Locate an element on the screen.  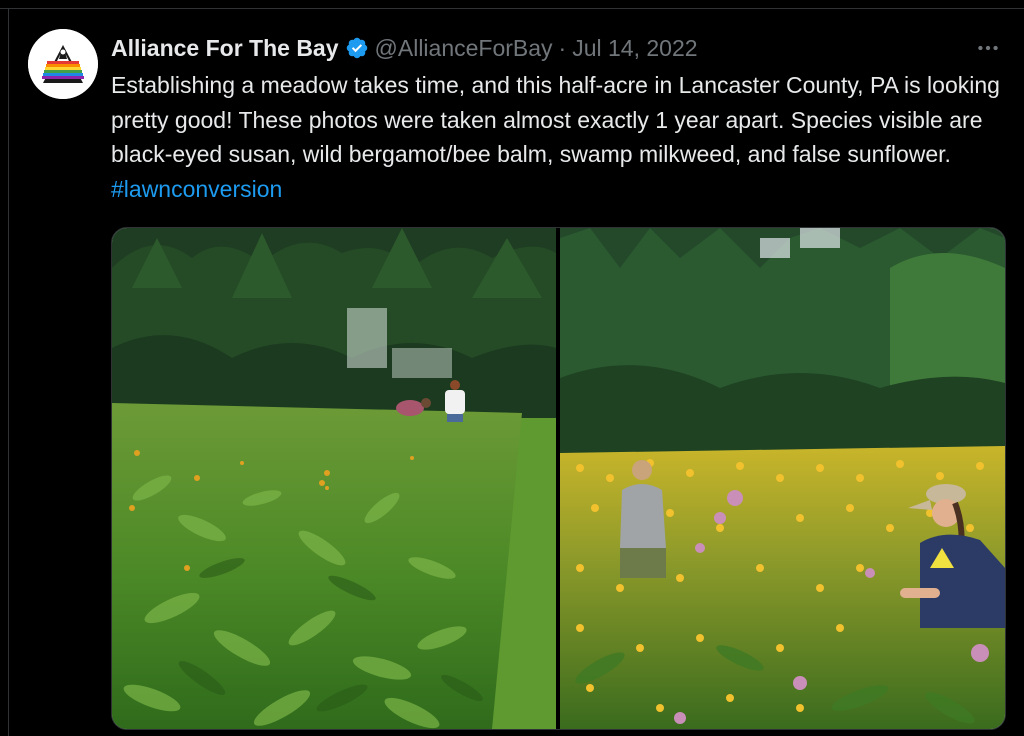
more-options-icon is located at coordinates (988, 48).